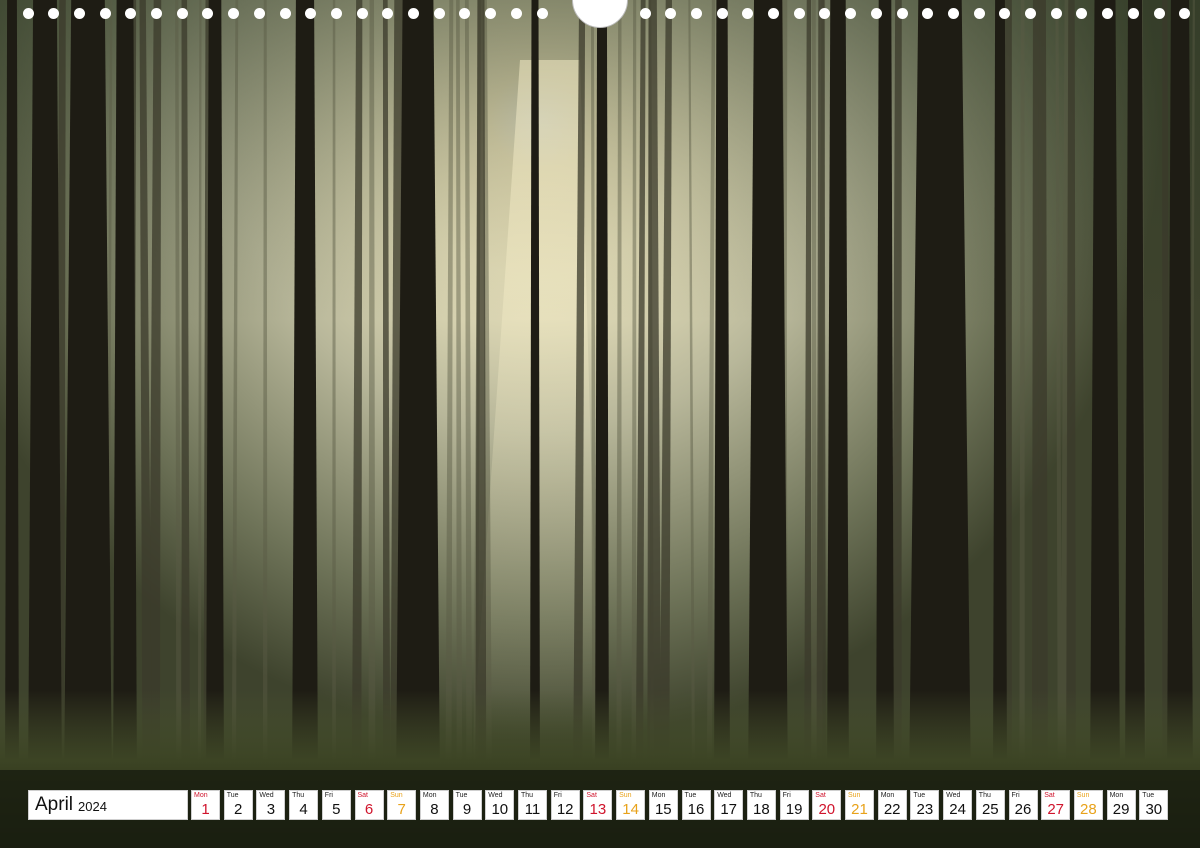  Describe the element at coordinates (1023, 809) in the screenshot. I see `day-number: 26` at that location.